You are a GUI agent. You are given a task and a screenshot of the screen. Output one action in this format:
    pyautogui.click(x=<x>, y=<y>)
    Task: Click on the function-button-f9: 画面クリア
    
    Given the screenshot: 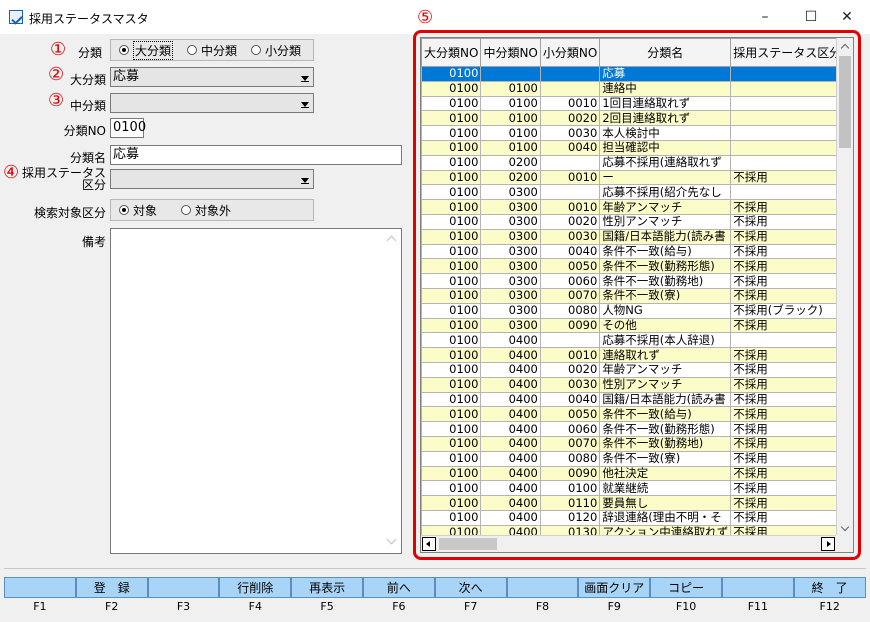 What is the action you would take?
    pyautogui.click(x=614, y=587)
    